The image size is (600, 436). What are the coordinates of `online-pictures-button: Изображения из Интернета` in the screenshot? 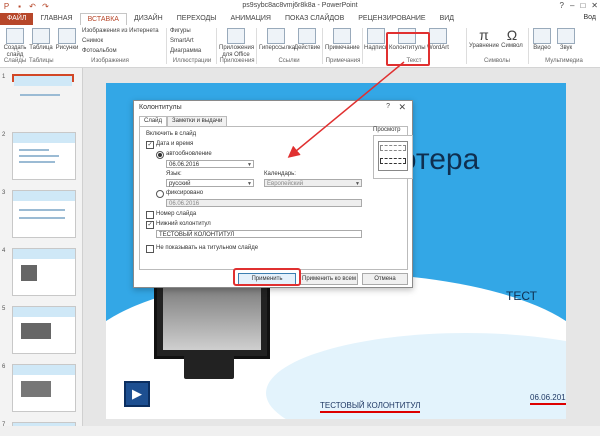 It's located at (122, 31).